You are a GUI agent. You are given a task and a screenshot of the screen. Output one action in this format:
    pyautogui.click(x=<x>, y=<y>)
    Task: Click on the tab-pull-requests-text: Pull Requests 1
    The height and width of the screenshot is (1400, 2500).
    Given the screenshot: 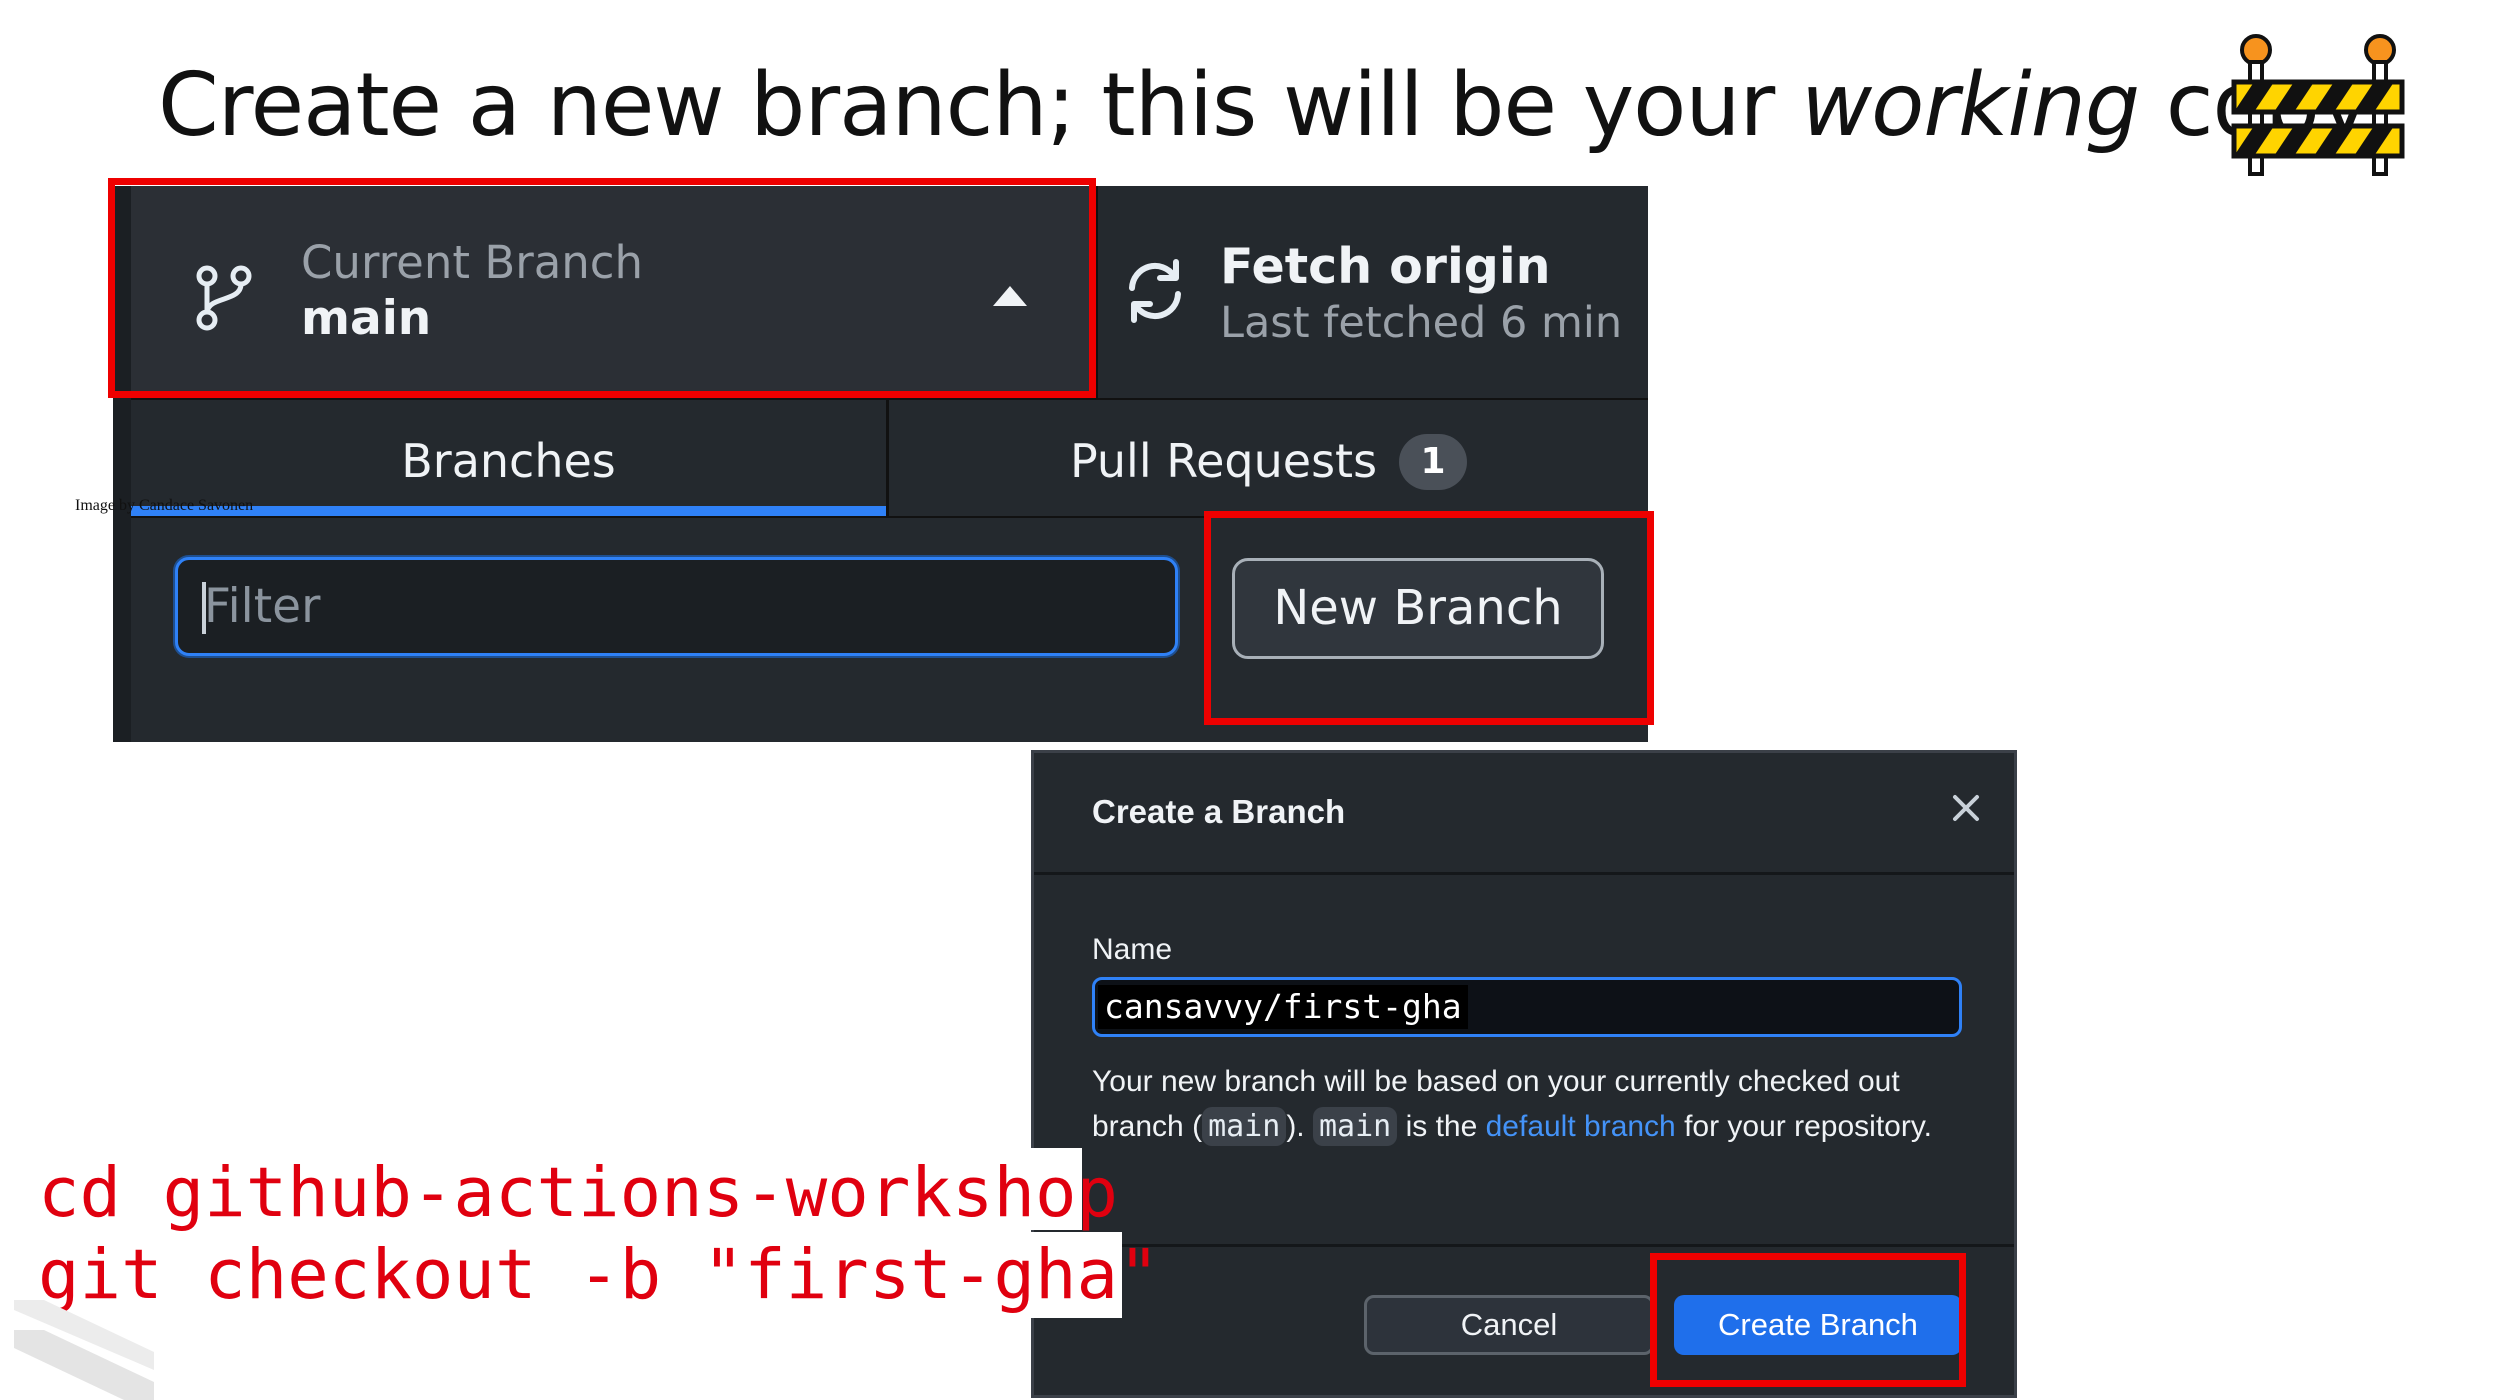 What is the action you would take?
    pyautogui.click(x=1268, y=462)
    